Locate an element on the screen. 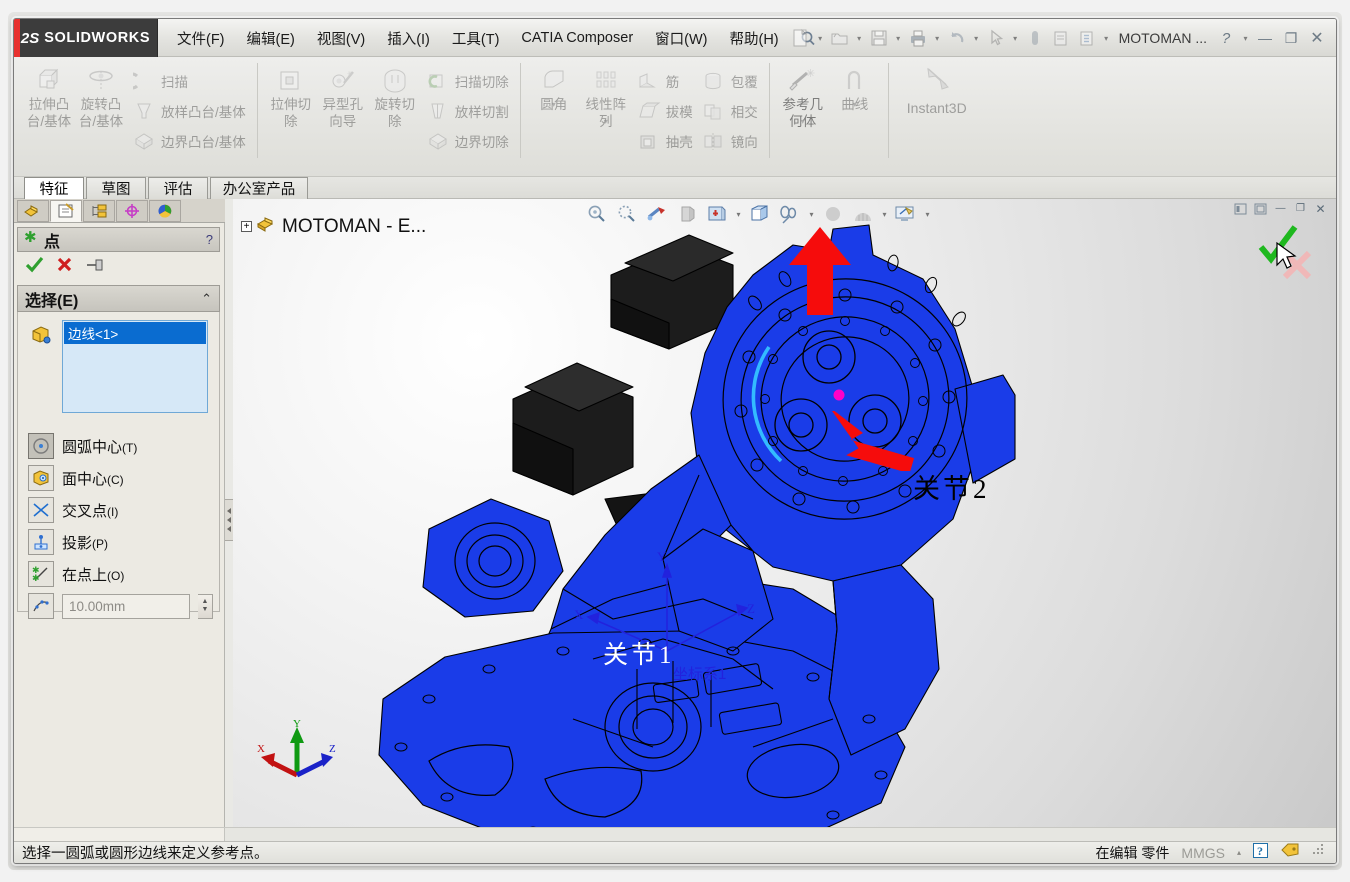  rib-button: 筋 is located at coordinates (664, 81).